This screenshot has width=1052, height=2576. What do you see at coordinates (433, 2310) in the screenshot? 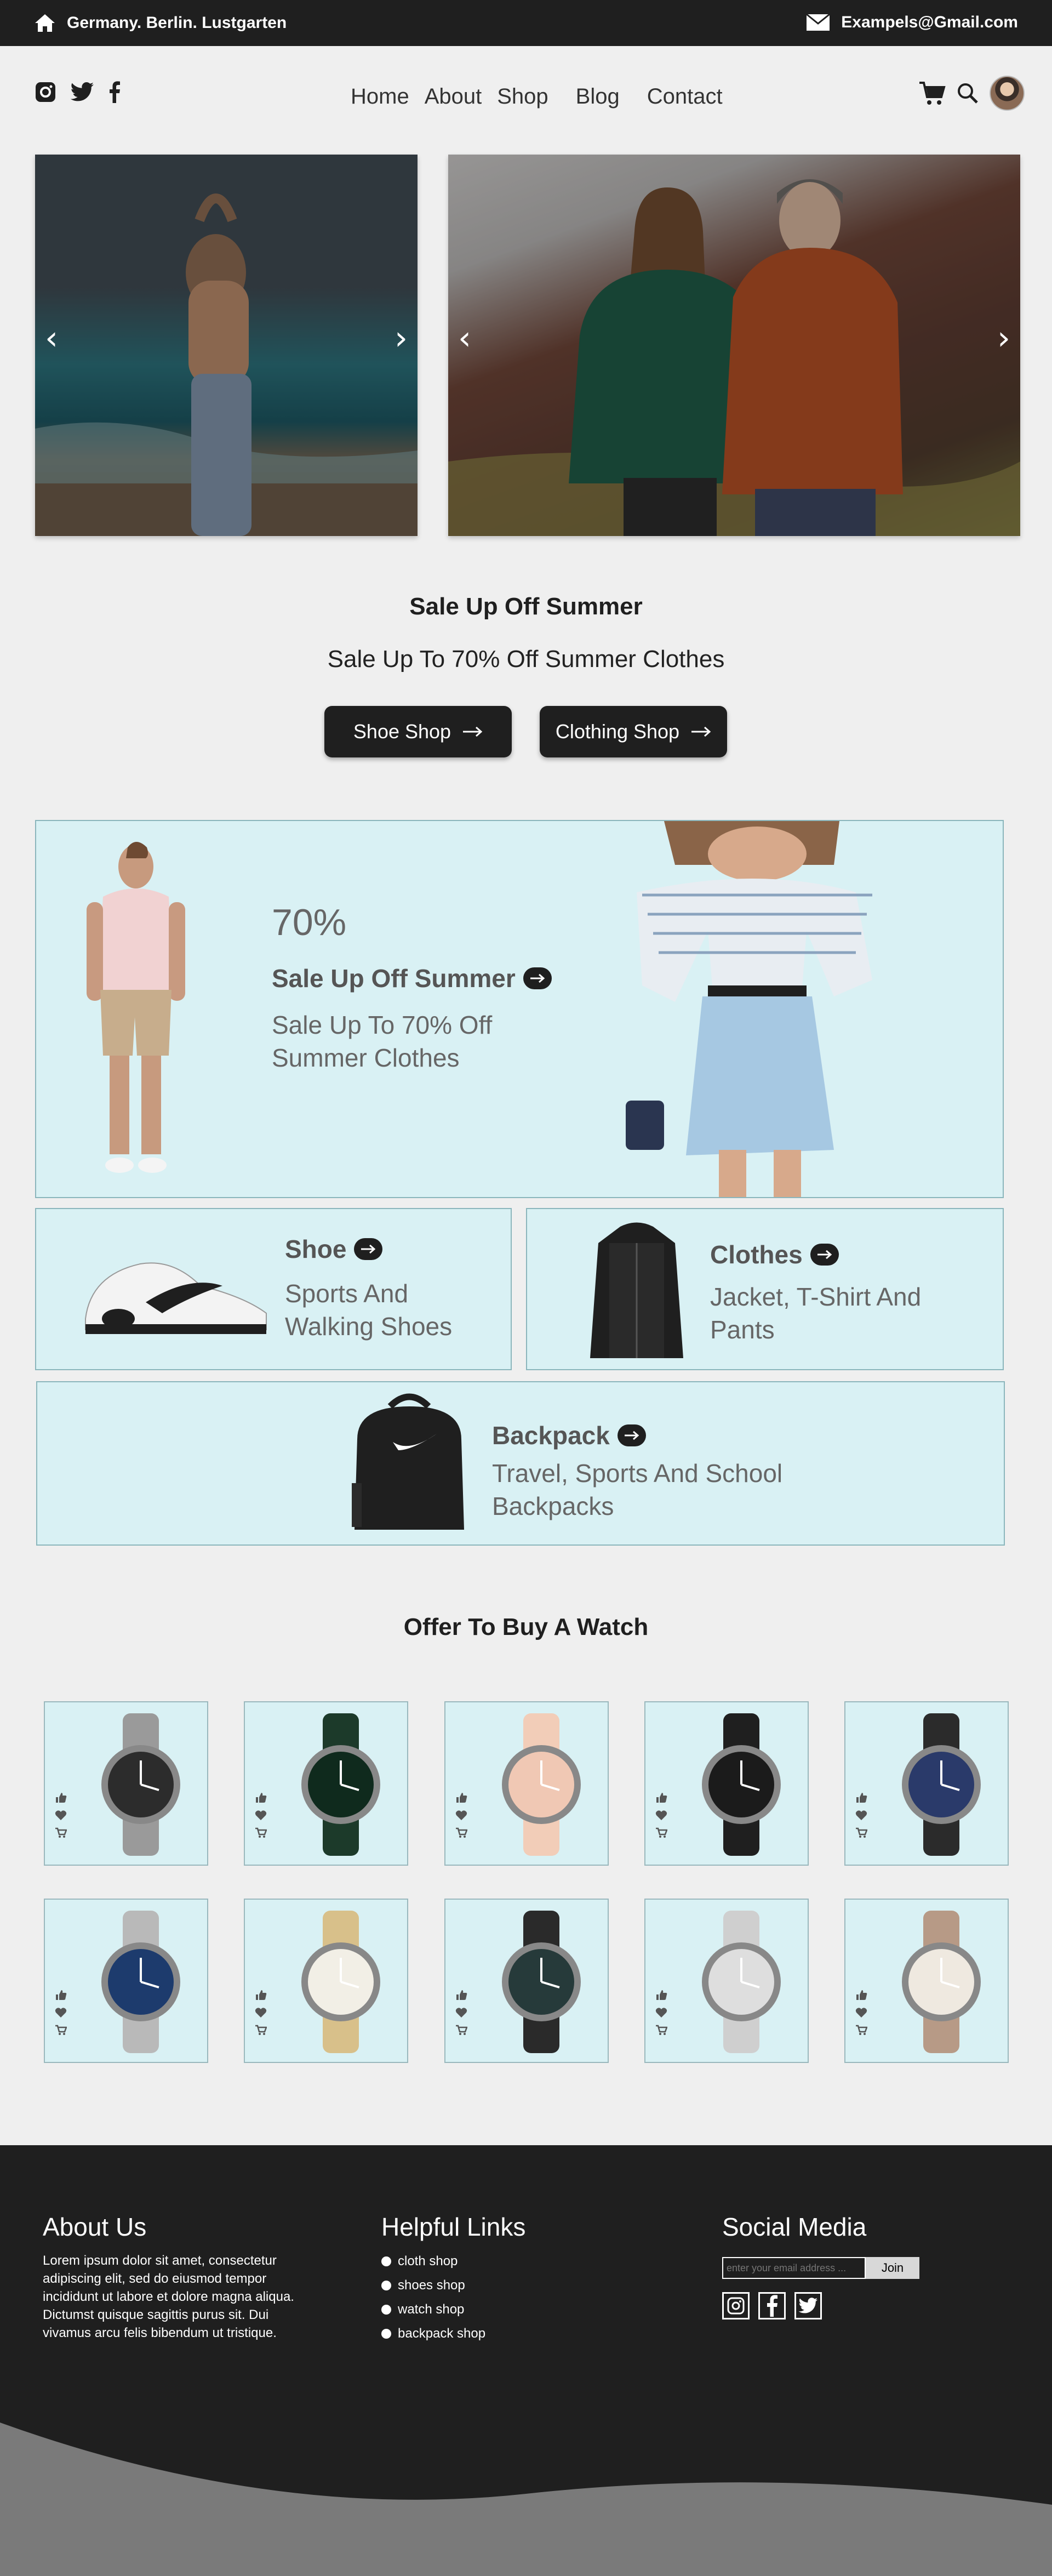
I see `footer-link-watch-shop: watch shop` at bounding box center [433, 2310].